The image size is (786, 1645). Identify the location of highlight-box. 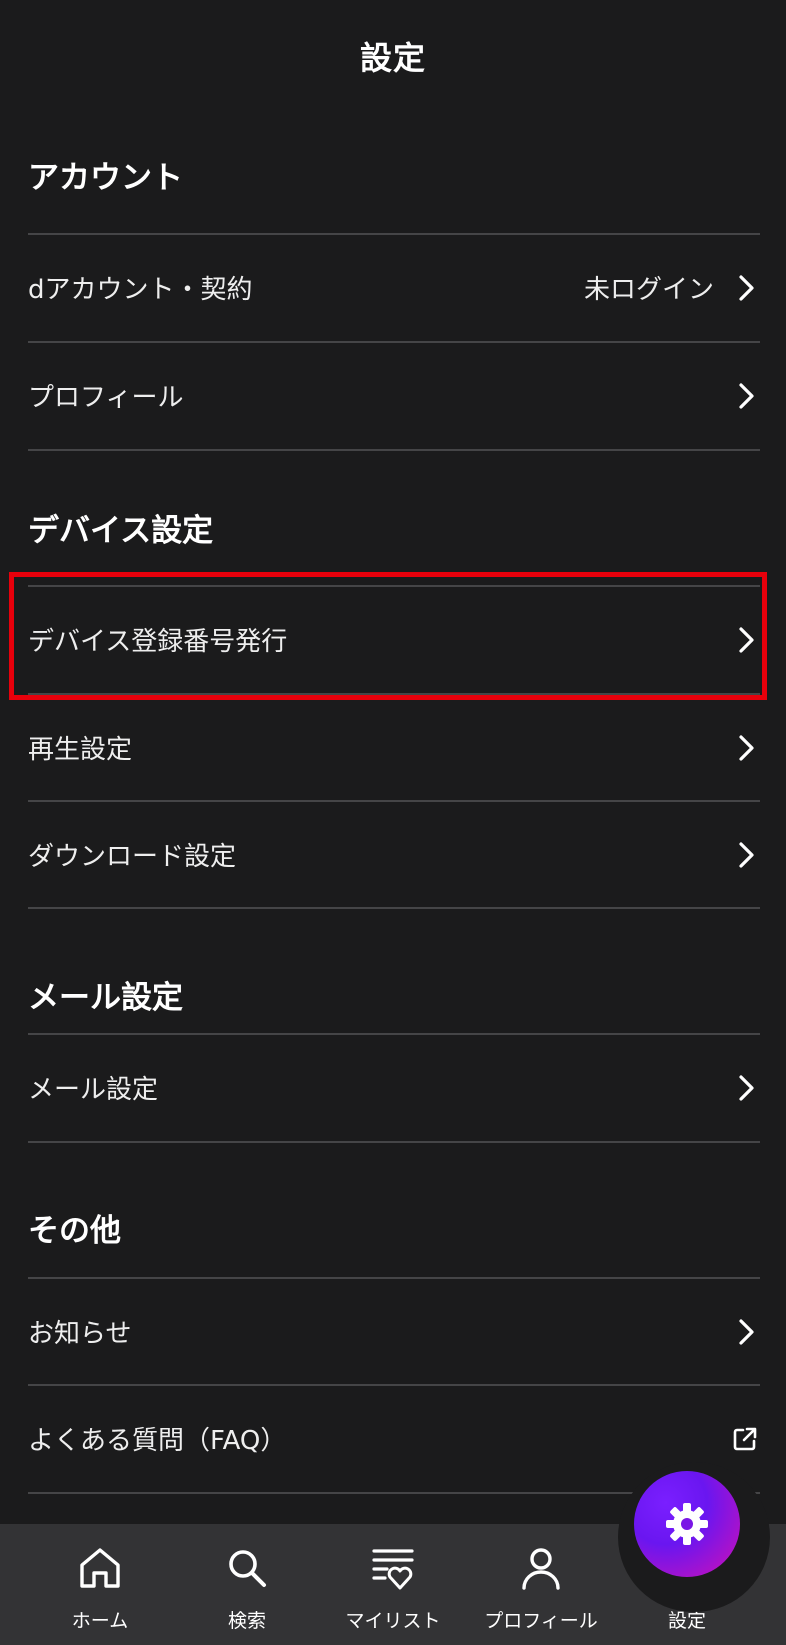
(388, 636).